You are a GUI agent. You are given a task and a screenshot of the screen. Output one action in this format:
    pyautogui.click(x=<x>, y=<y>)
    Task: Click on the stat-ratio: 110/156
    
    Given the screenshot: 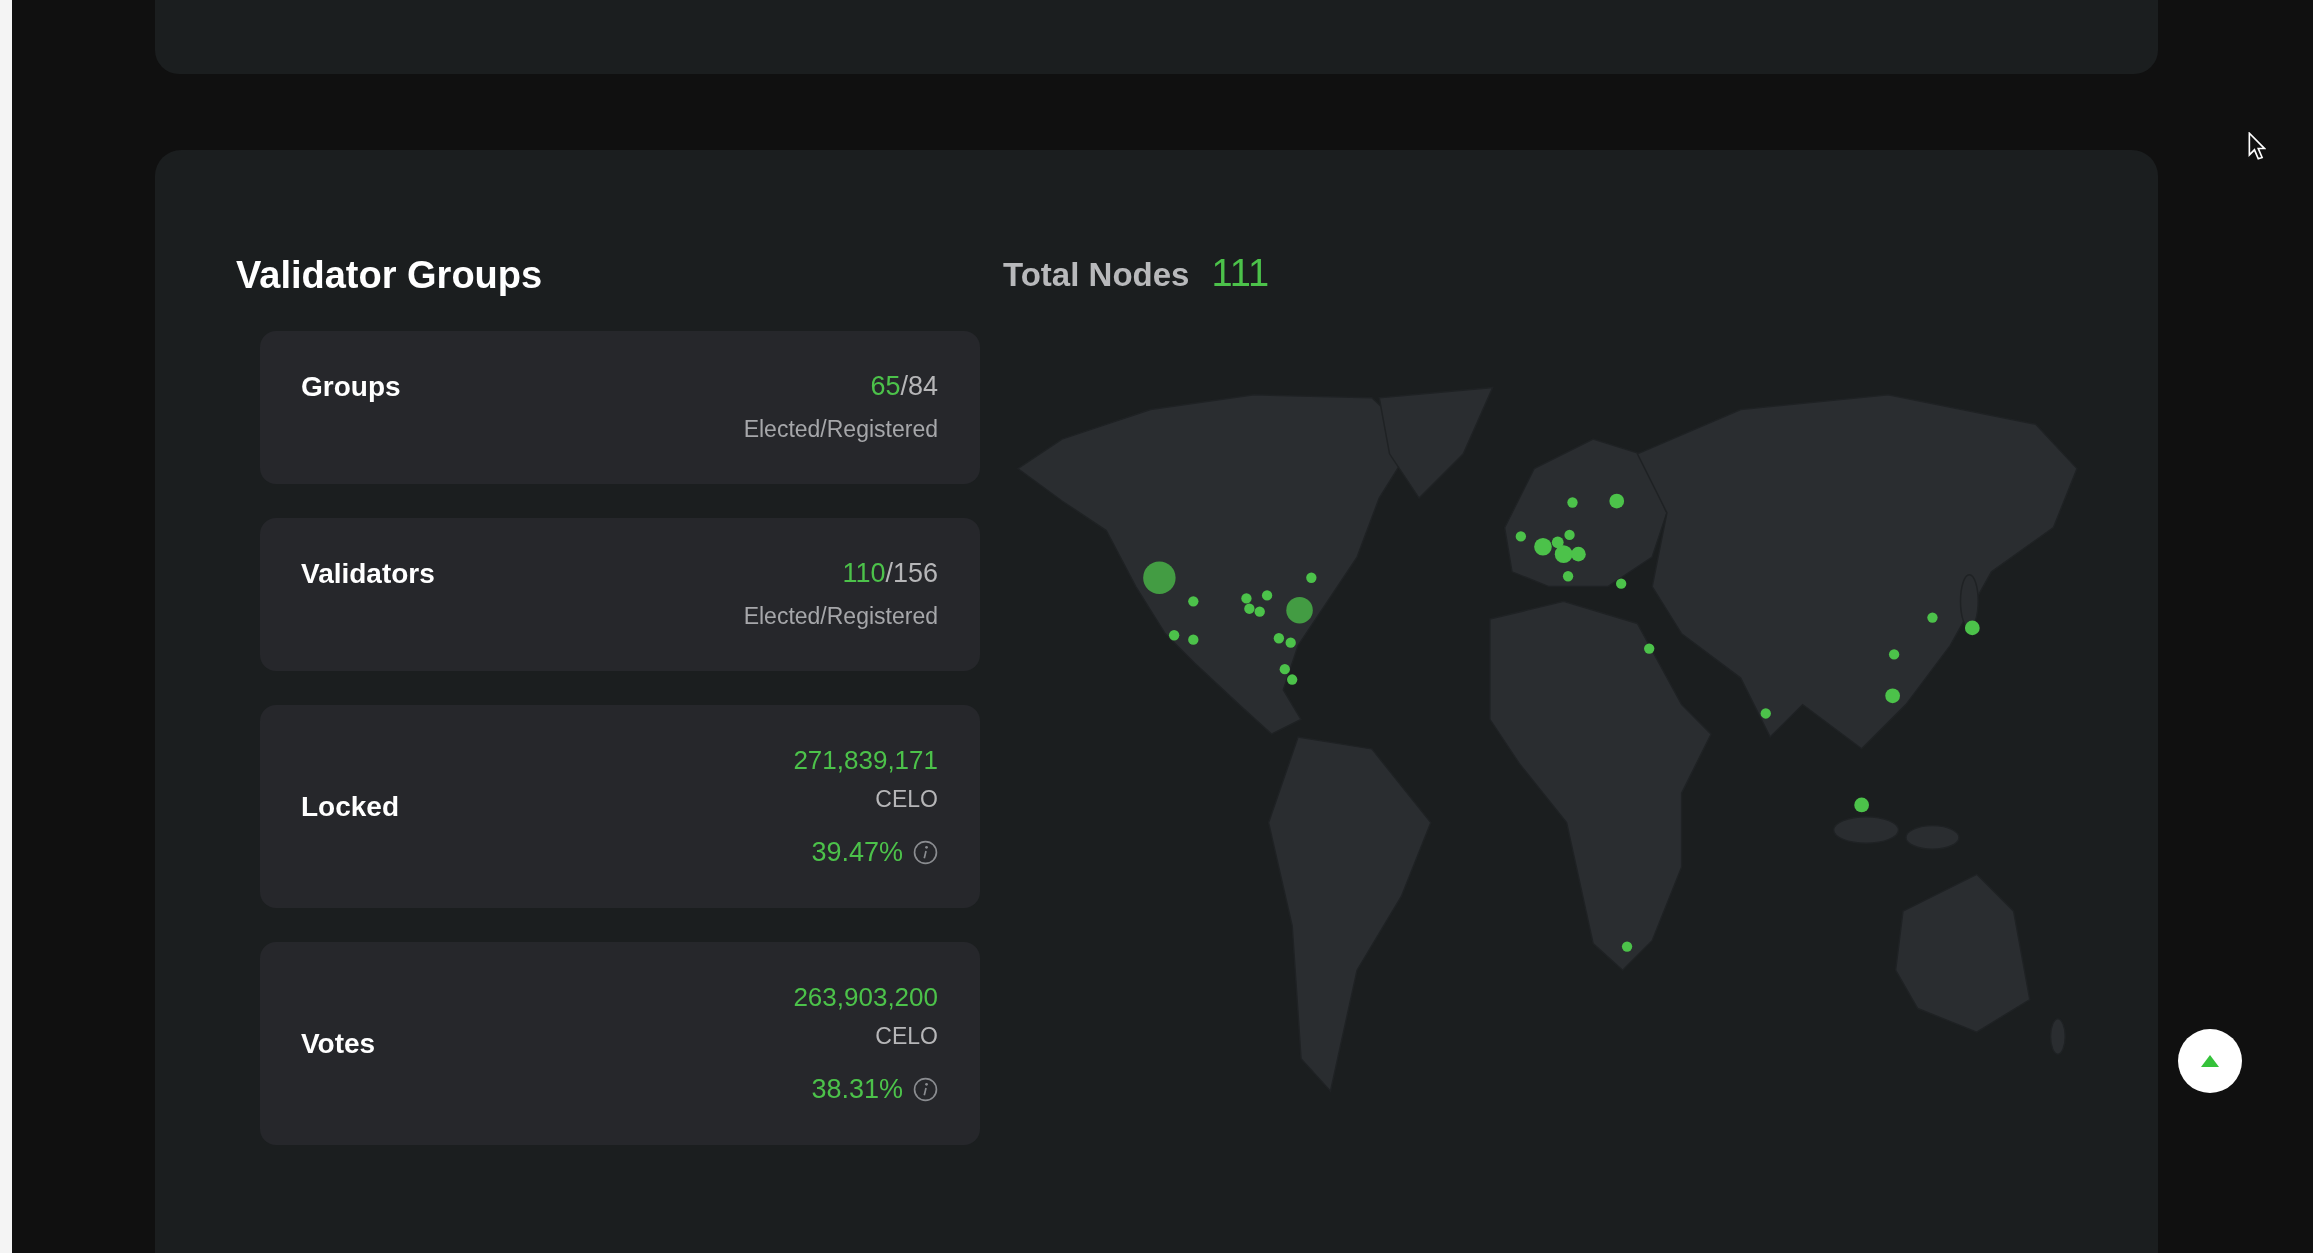 What is the action you would take?
    pyautogui.click(x=890, y=573)
    